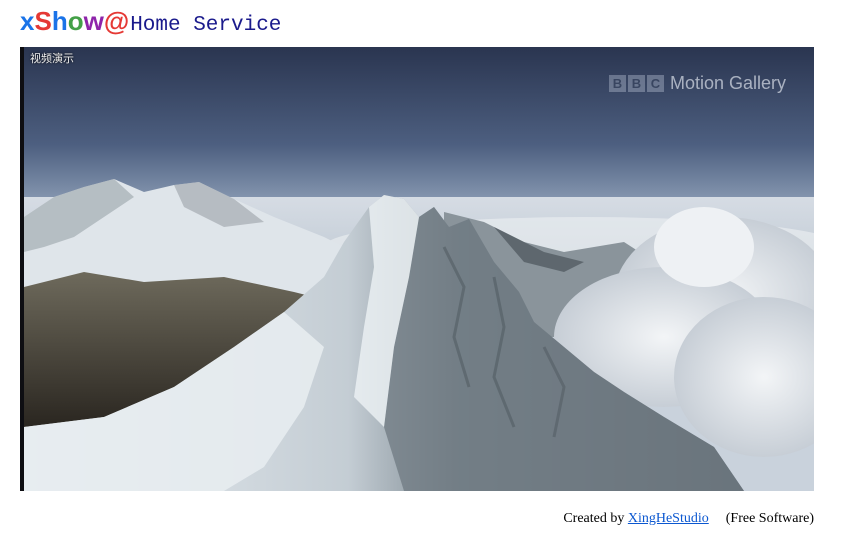 The height and width of the screenshot is (540, 842). I want to click on site-logo: xShow@, so click(74, 21).